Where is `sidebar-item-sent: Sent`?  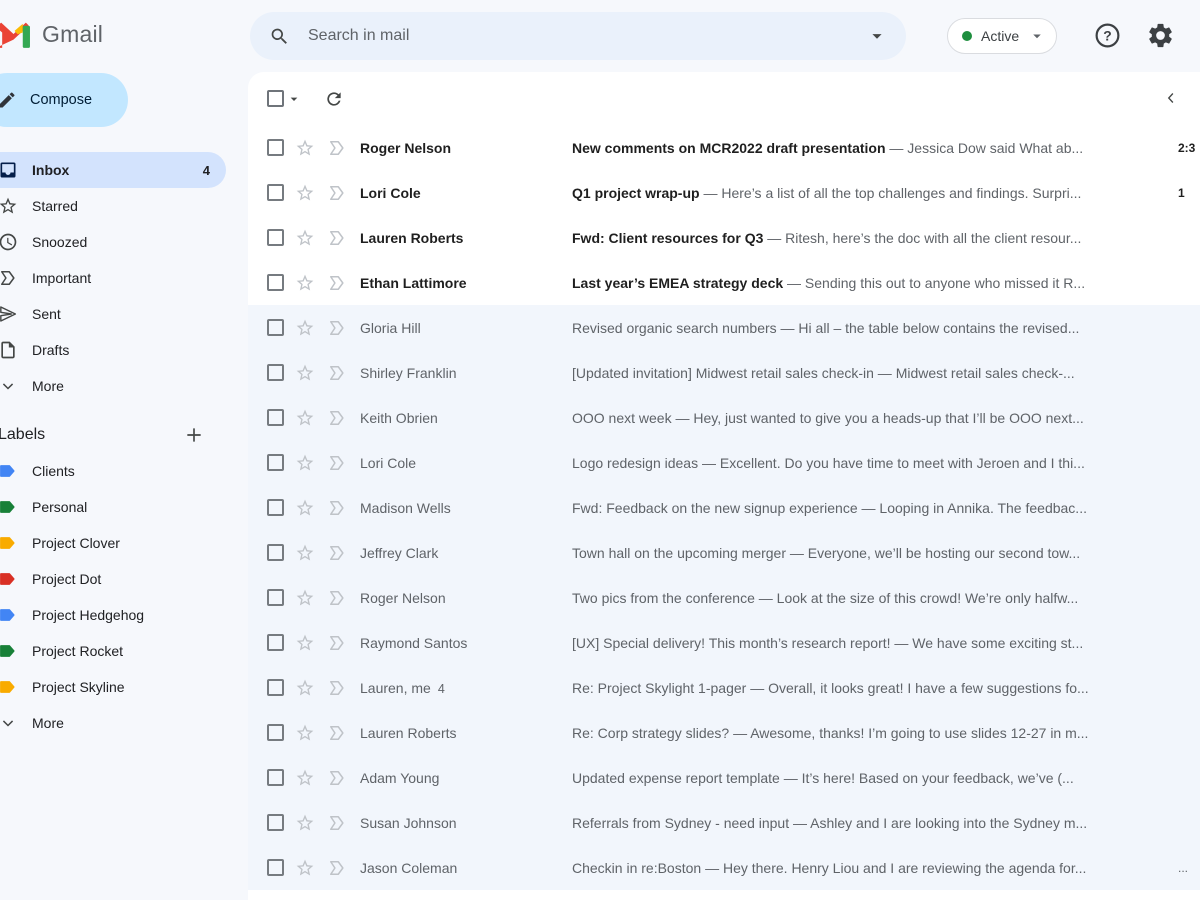
sidebar-item-sent: Sent is located at coordinates (113, 314).